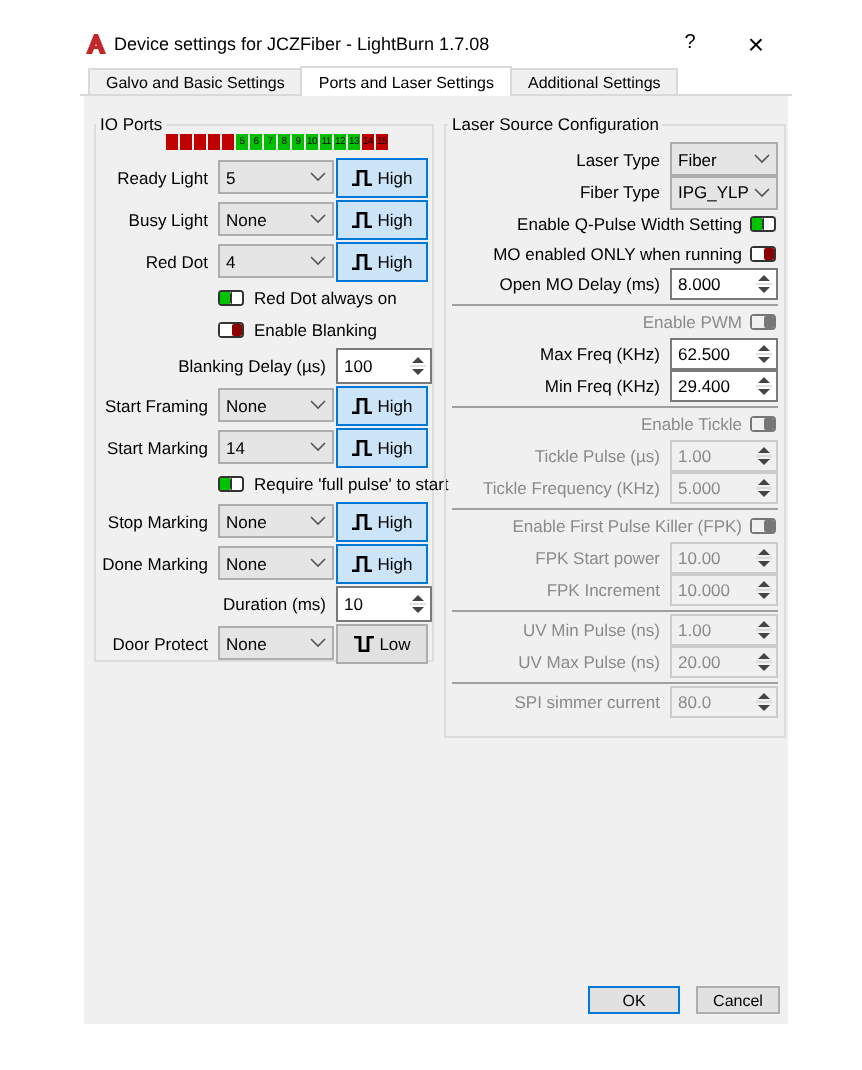 The width and height of the screenshot is (862, 1070). Describe the element at coordinates (578, 284) in the screenshot. I see `field-label: Open MO Delay (ms)` at that location.